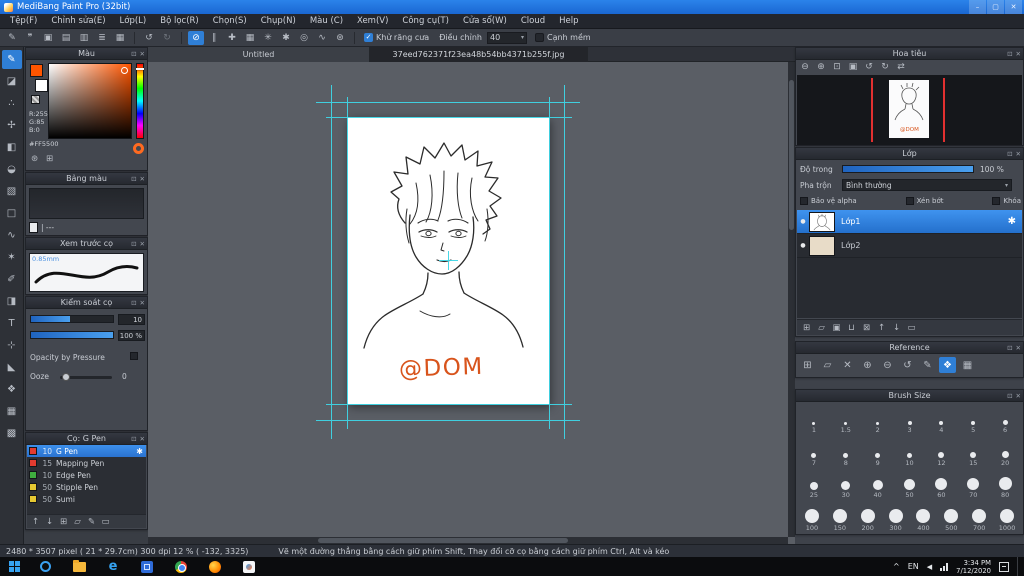  I want to click on grid-icon: ▦, so click(967, 365).